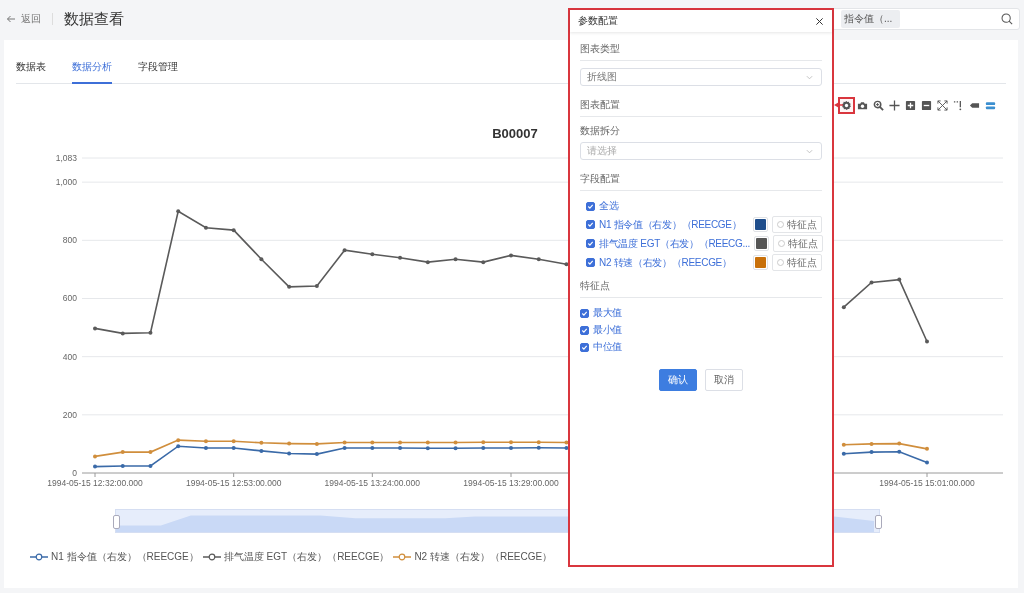 This screenshot has height=593, width=1024. What do you see at coordinates (92, 68) in the screenshot?
I see `tab: 数据分析` at bounding box center [92, 68].